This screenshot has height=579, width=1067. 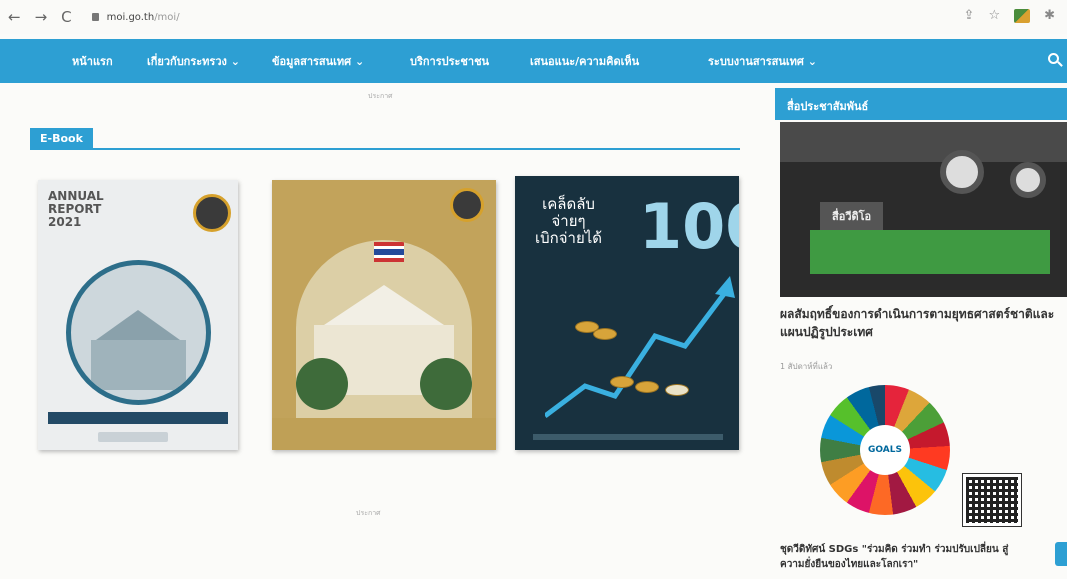 I want to click on video-label: สื่อวีดิโอ, so click(x=852, y=216).